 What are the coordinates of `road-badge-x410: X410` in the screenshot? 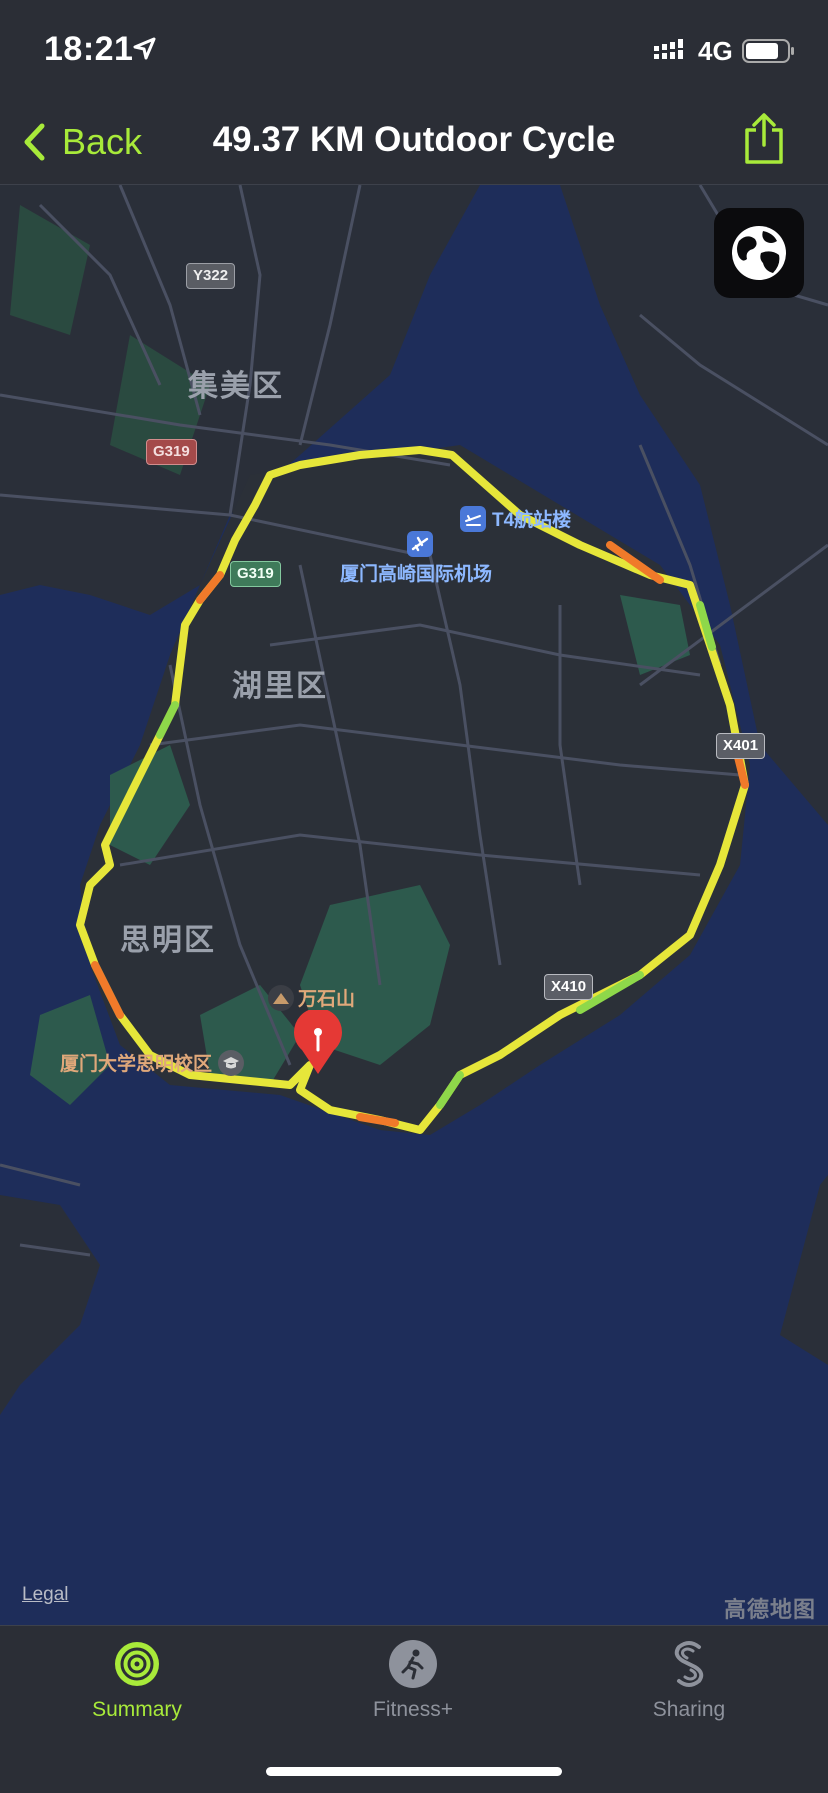 It's located at (569, 987).